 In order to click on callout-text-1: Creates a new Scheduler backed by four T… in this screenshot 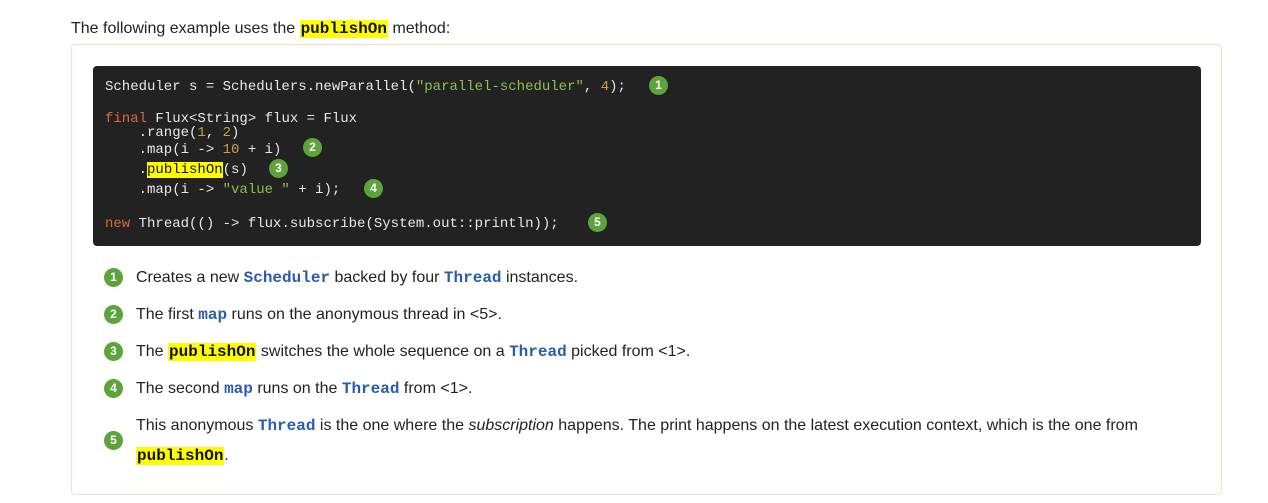, I will do `click(357, 278)`.